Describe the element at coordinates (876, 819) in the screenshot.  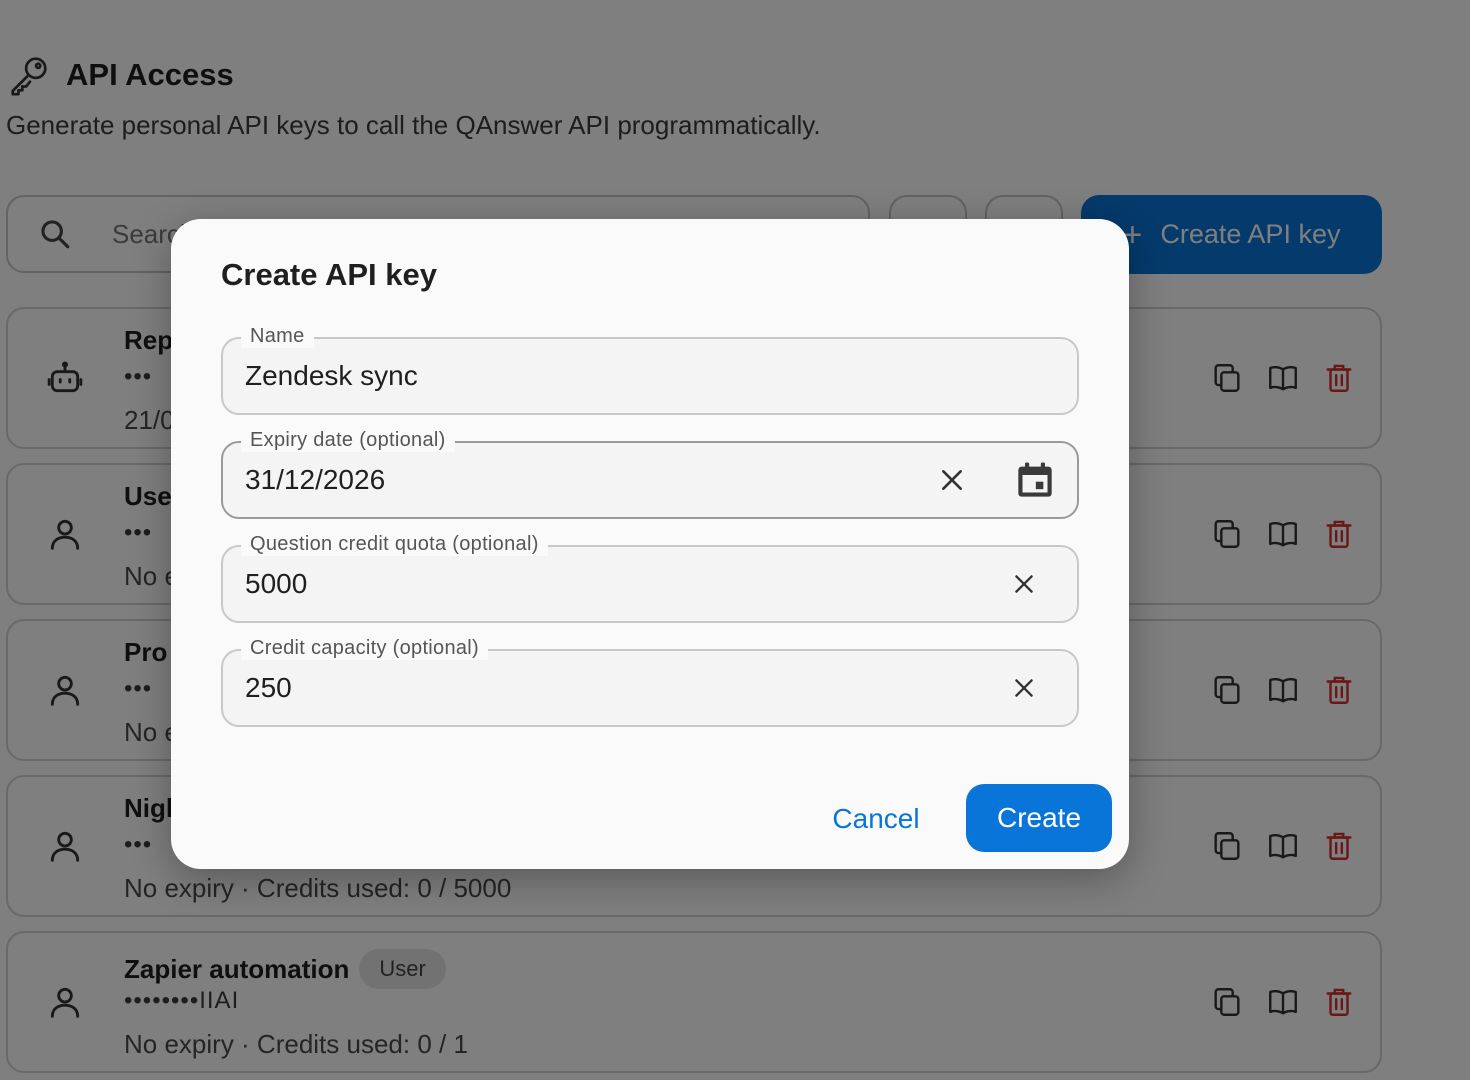
I see `cancel-button: Cancel` at that location.